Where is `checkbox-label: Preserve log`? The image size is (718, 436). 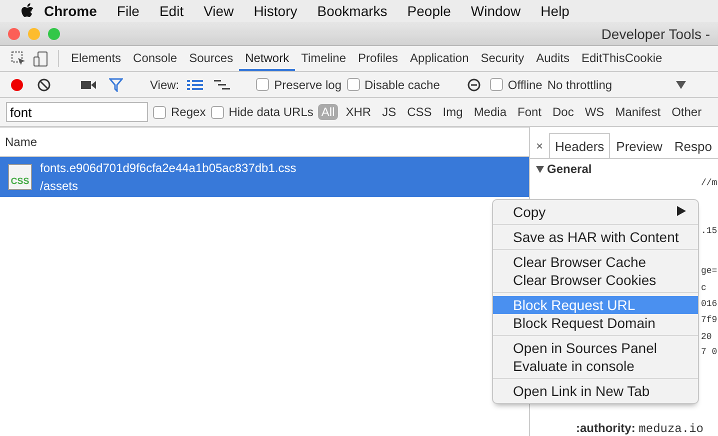
checkbox-label: Preserve log is located at coordinates (308, 85).